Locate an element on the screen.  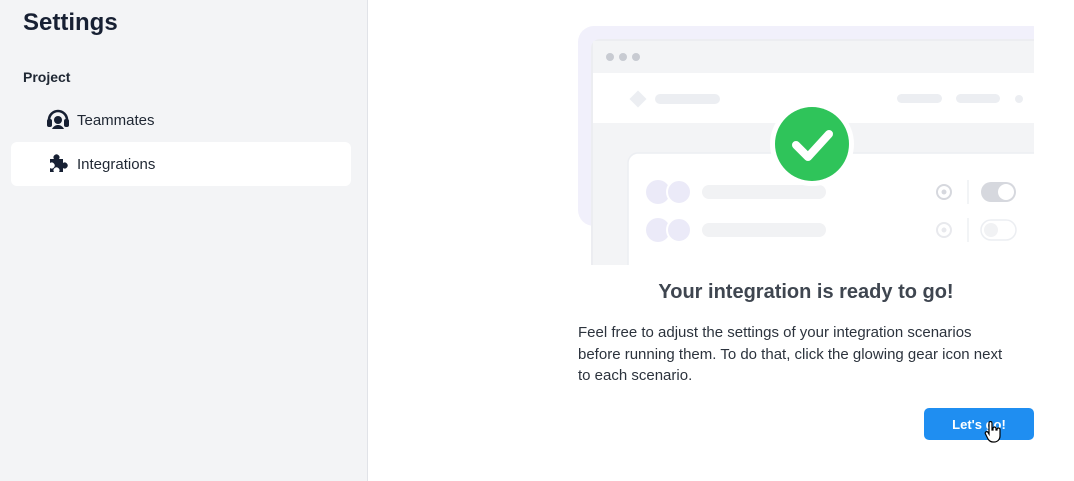
sidebar-item-integrations: Integrations is located at coordinates (181, 164).